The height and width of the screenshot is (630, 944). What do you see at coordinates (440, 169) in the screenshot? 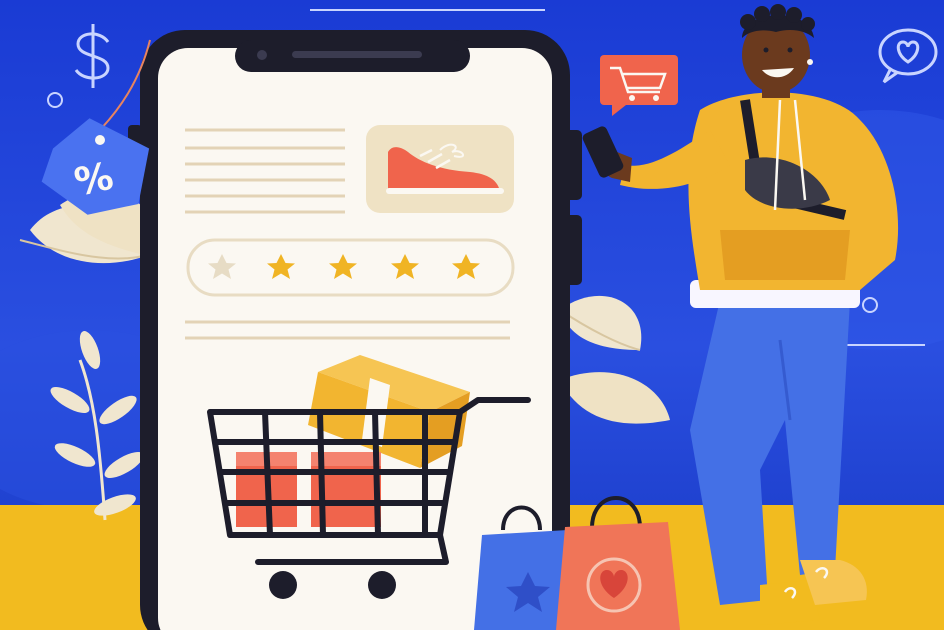
I see `product-card` at bounding box center [440, 169].